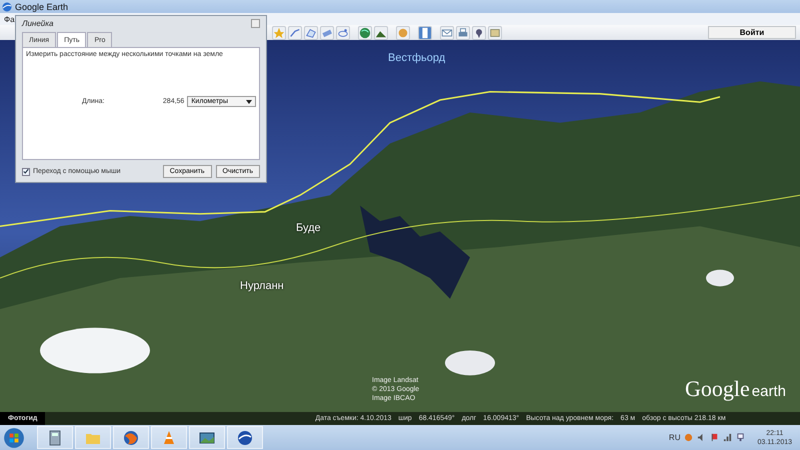 The image size is (800, 450). Describe the element at coordinates (735, 389) in the screenshot. I see `google-earth-logo: Googleearth` at that location.